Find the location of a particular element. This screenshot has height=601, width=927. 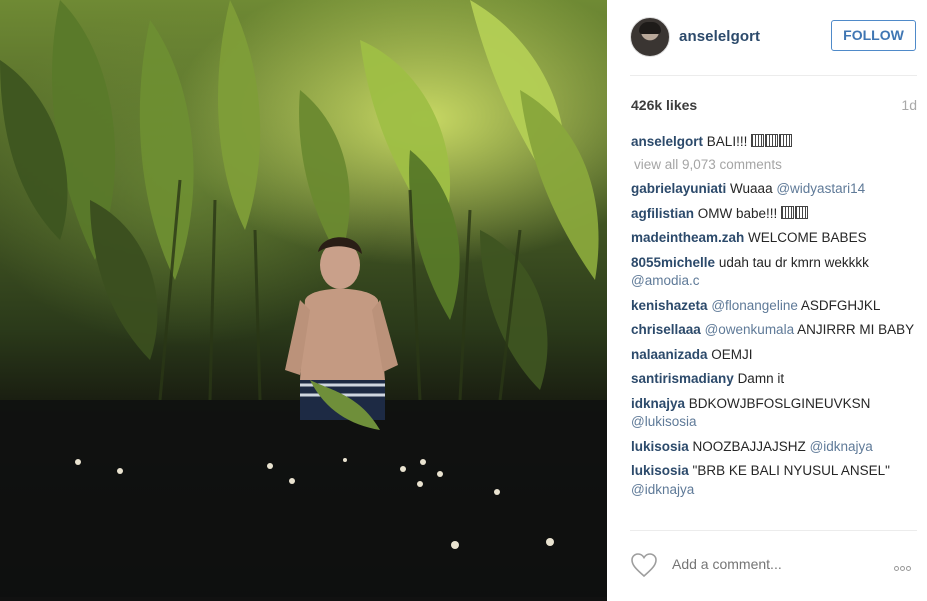

comment-mention: @amodia.c is located at coordinates (665, 280).